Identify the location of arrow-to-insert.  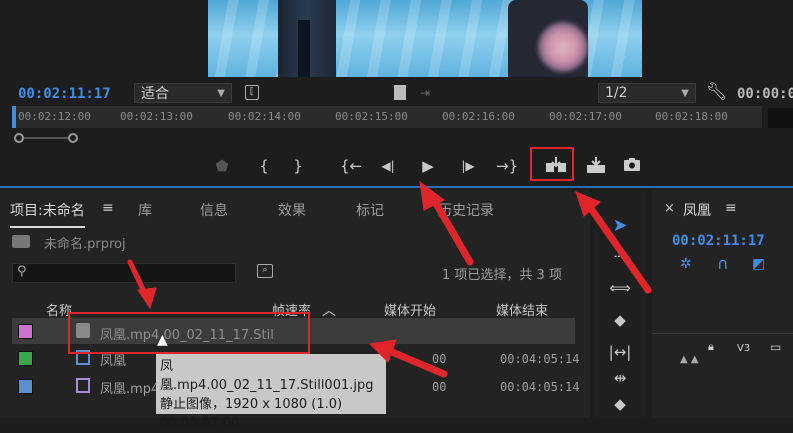
(620, 250).